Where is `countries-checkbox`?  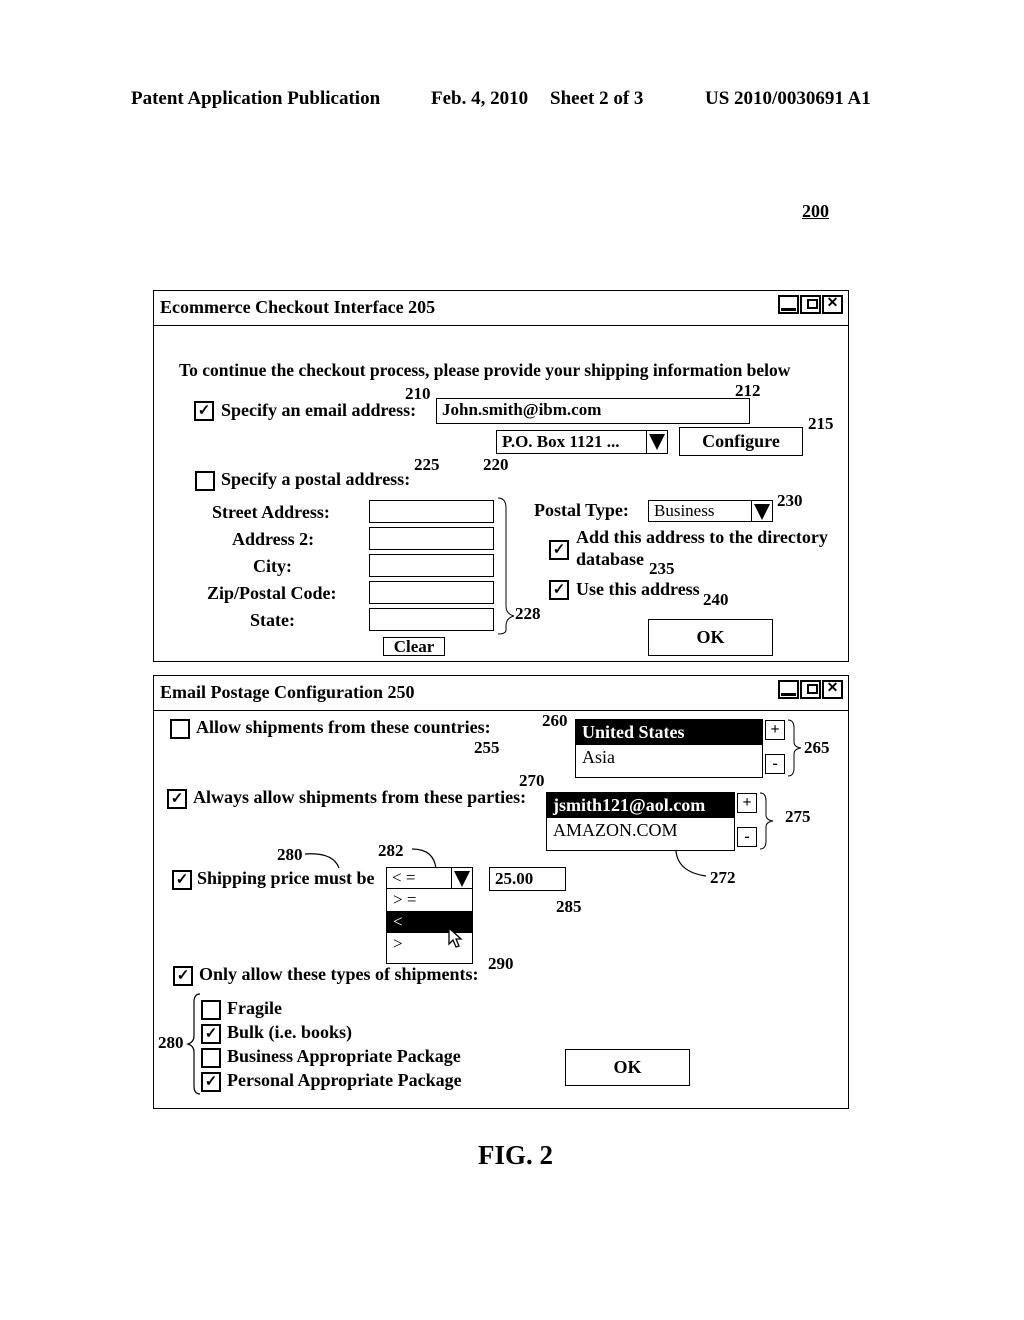 countries-checkbox is located at coordinates (180, 729).